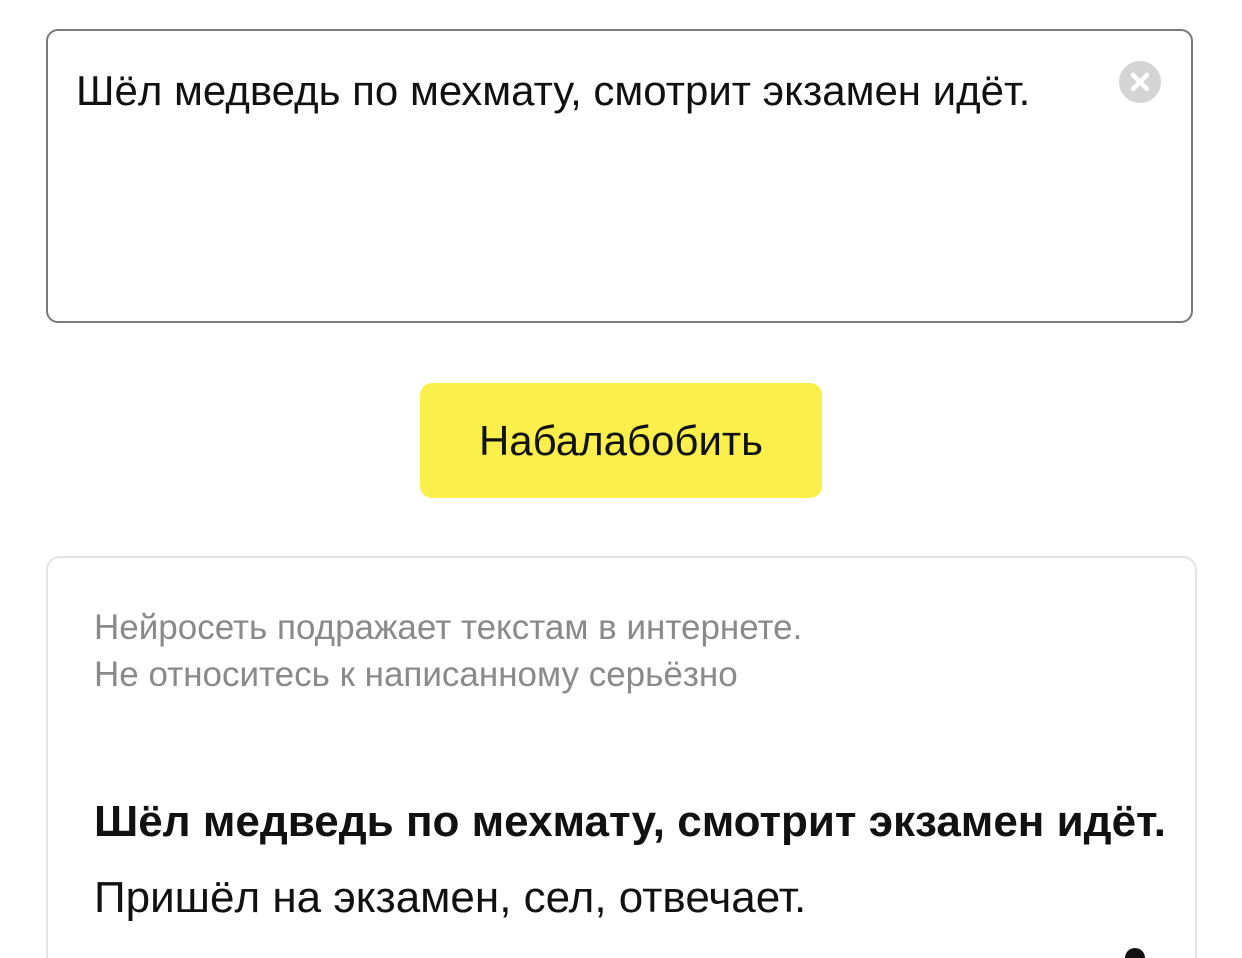  I want to click on clear-icon, so click(1140, 82).